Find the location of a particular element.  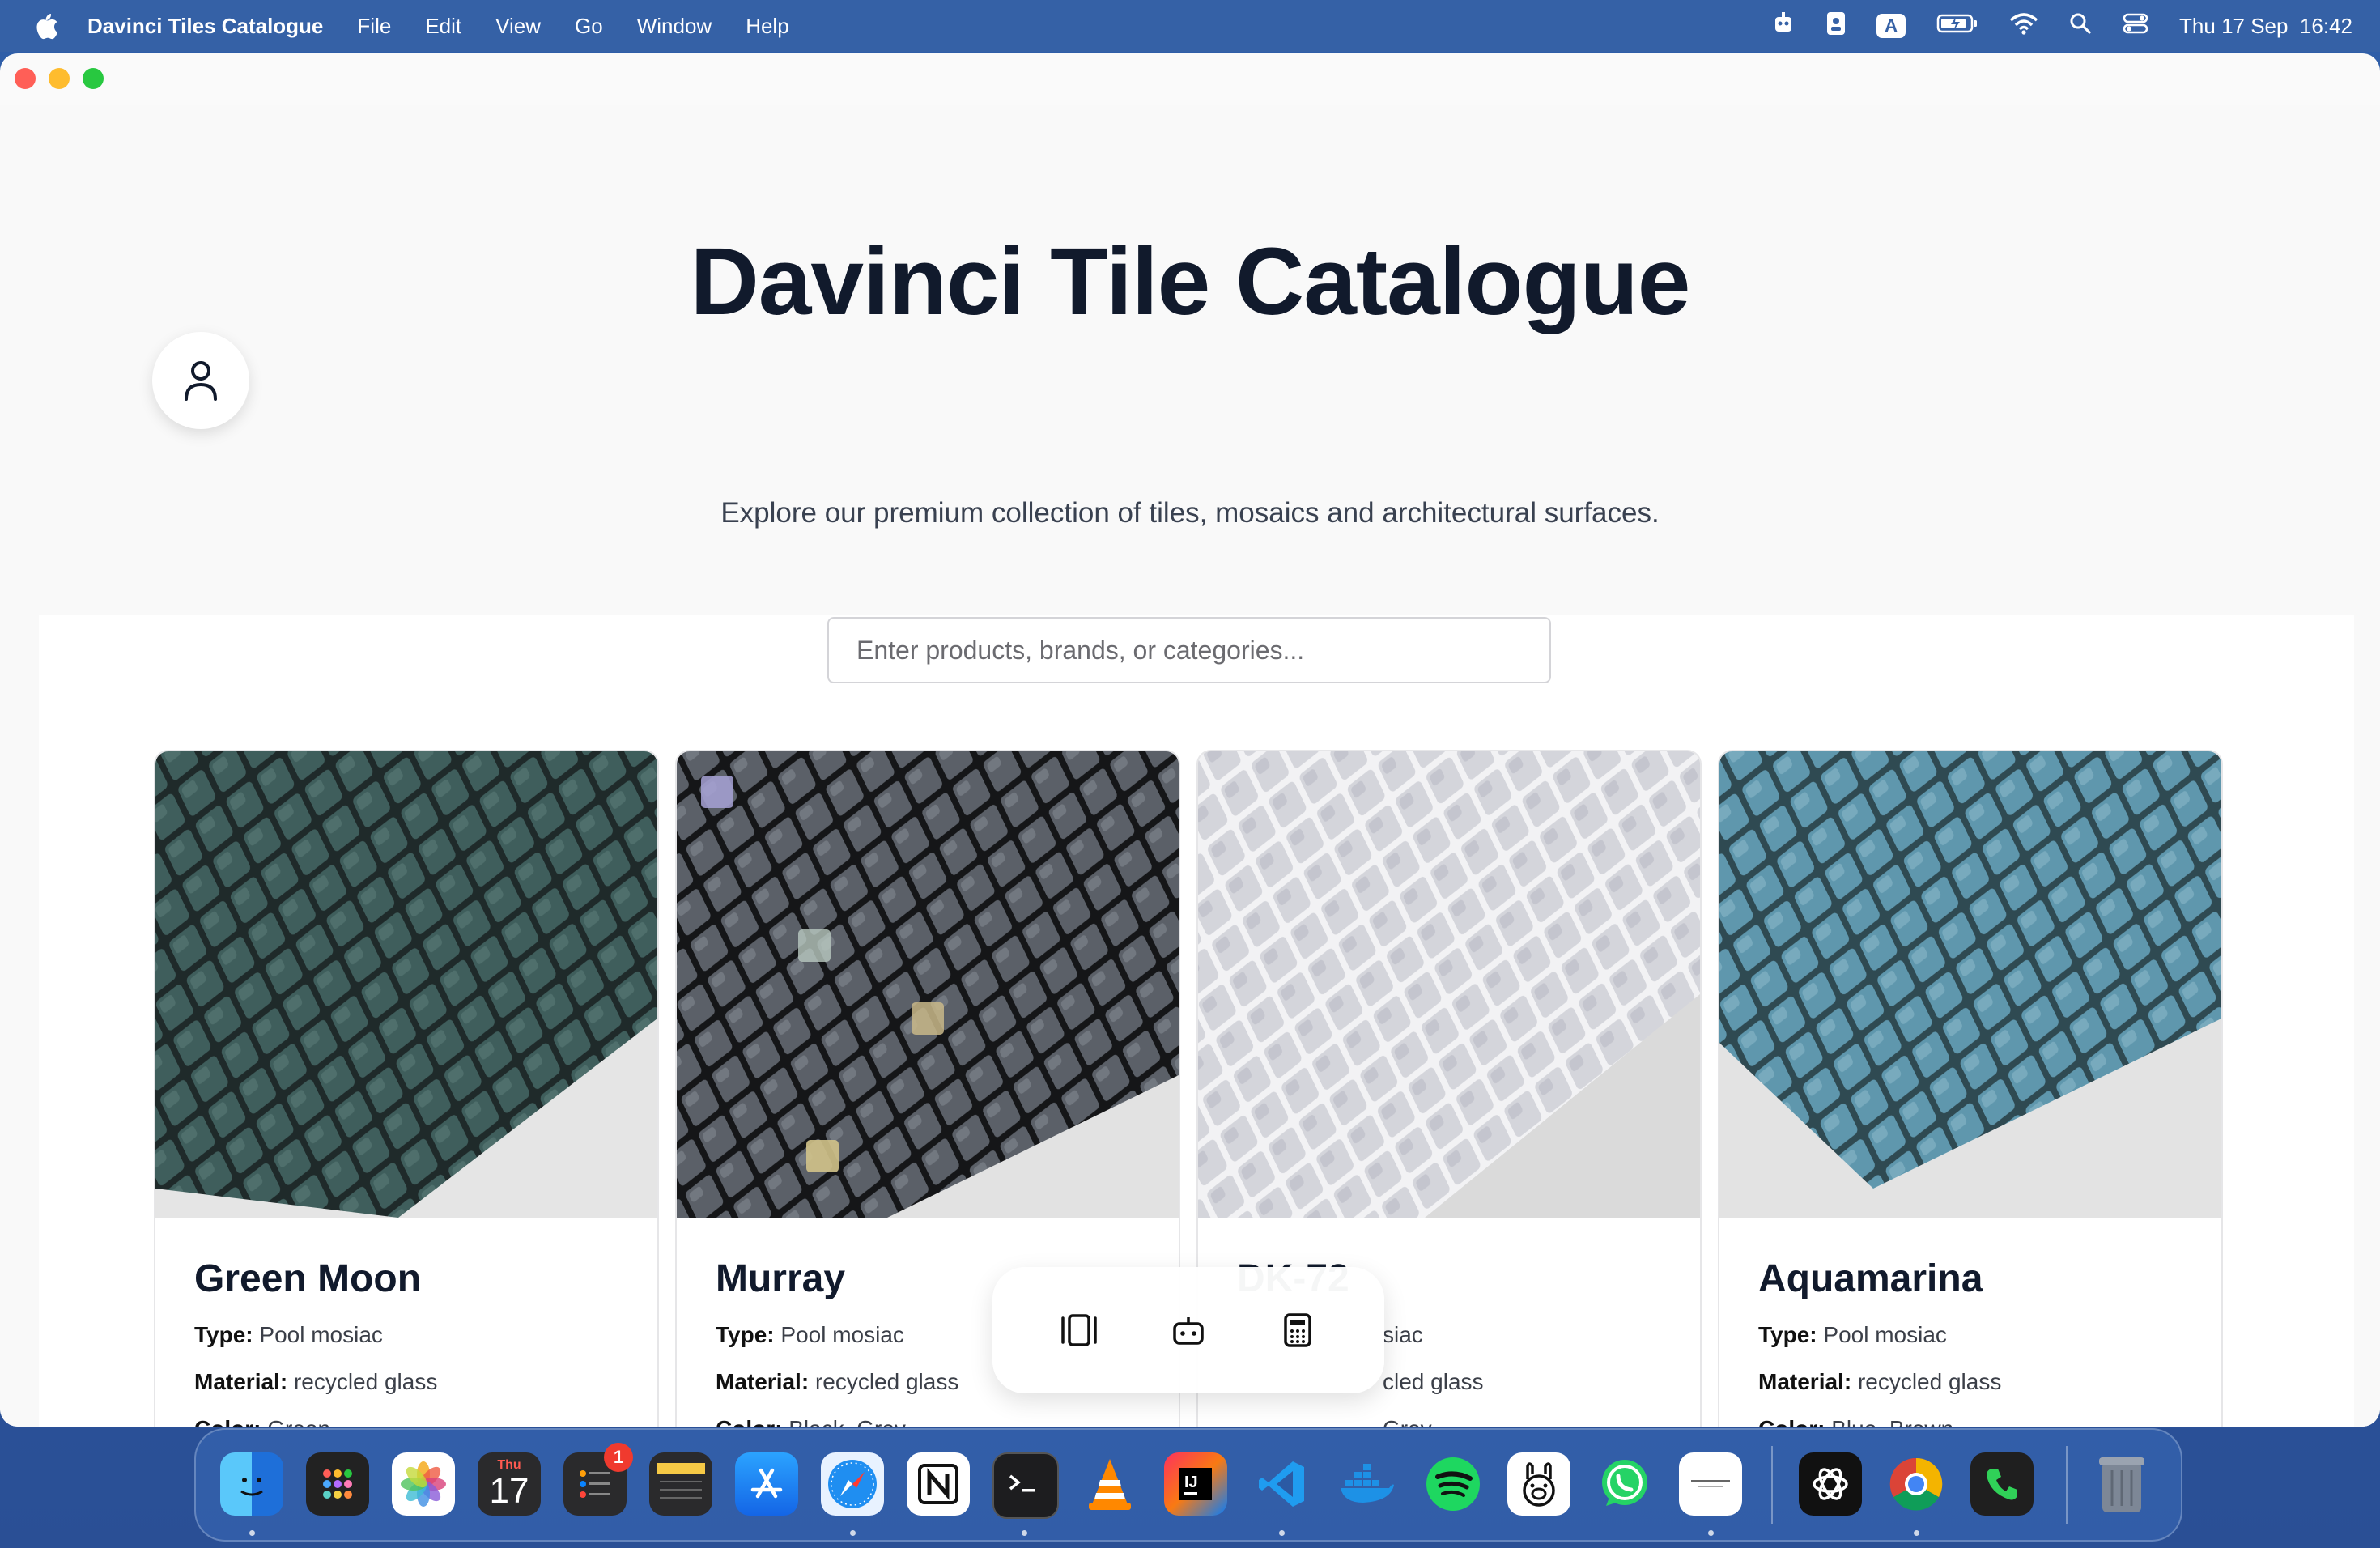

photos-icon is located at coordinates (423, 1484).